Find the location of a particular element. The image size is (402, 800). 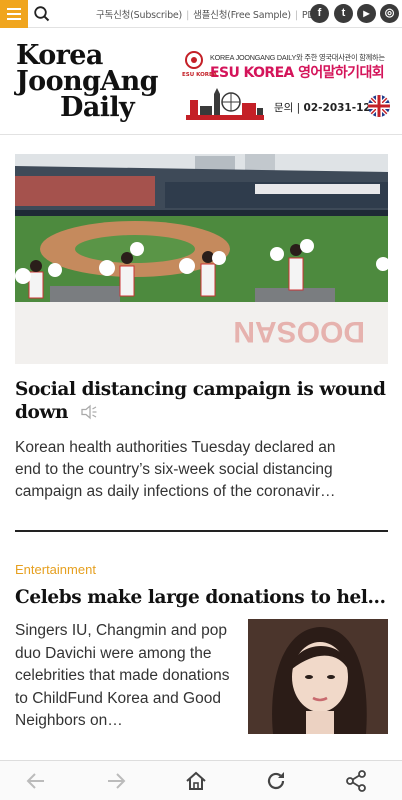

svg-text: DOOSAN is located at coordinates (299, 331).